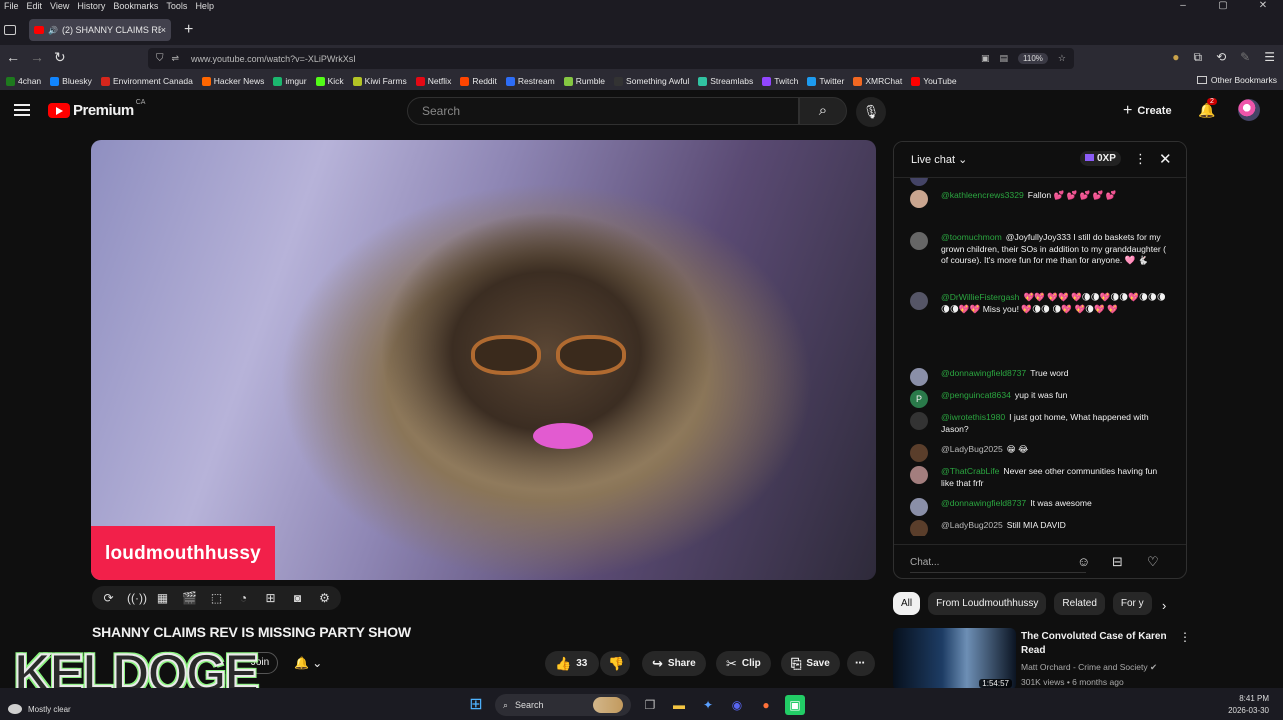 The width and height of the screenshot is (1283, 720). I want to click on app-menu-icon: ☰, so click(1269, 57).